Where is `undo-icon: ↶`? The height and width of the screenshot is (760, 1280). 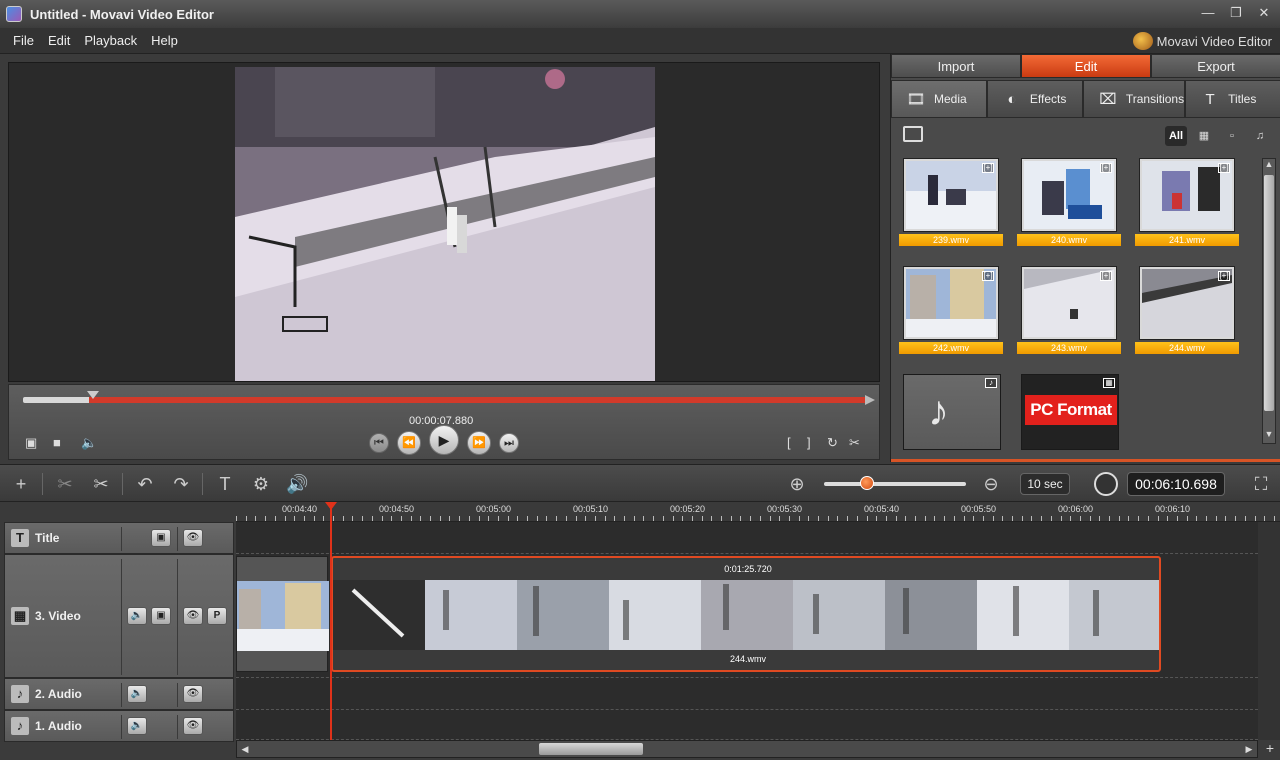
undo-icon: ↶ is located at coordinates (145, 484).